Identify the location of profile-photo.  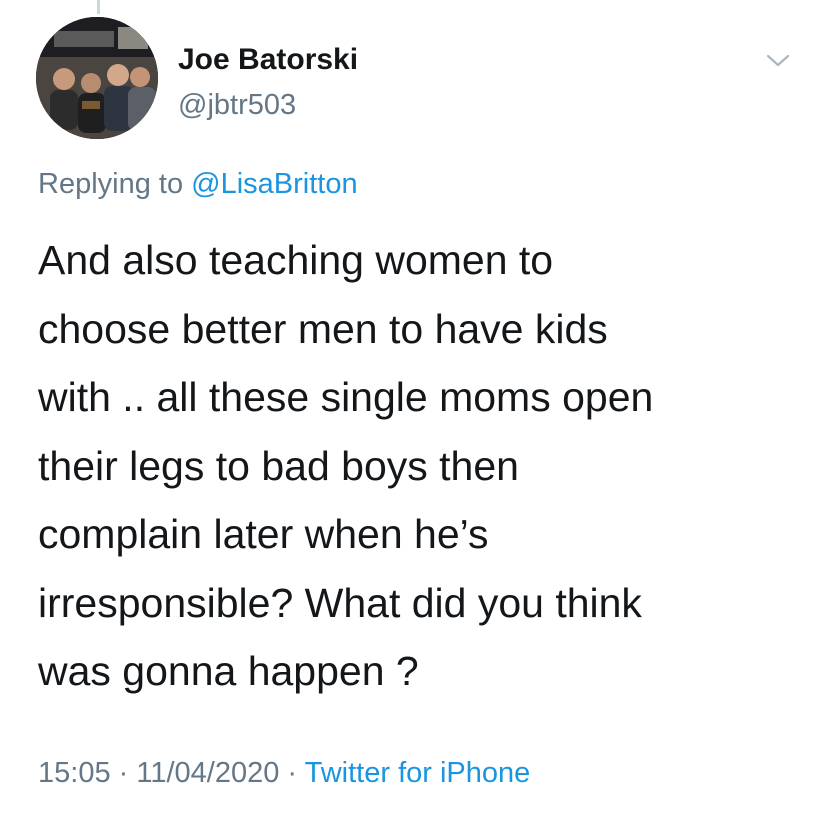
(97, 78).